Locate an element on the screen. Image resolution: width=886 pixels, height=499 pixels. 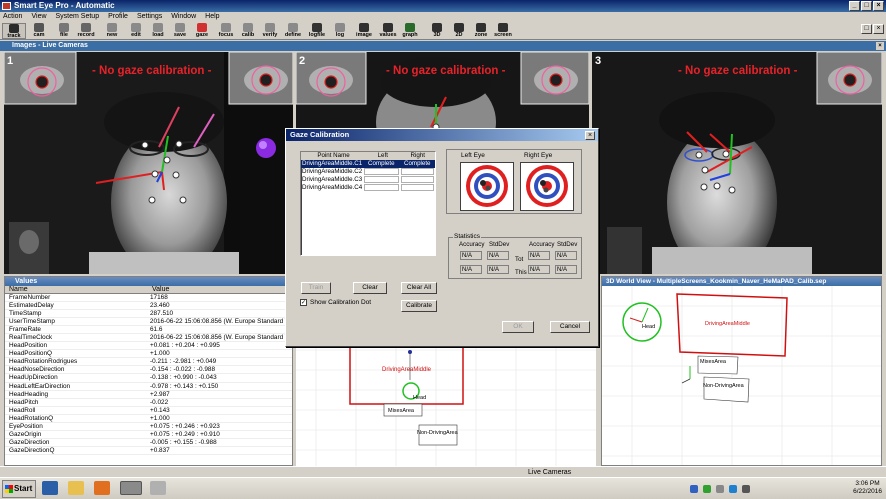
menu-window: Window is located at coordinates (183, 17).